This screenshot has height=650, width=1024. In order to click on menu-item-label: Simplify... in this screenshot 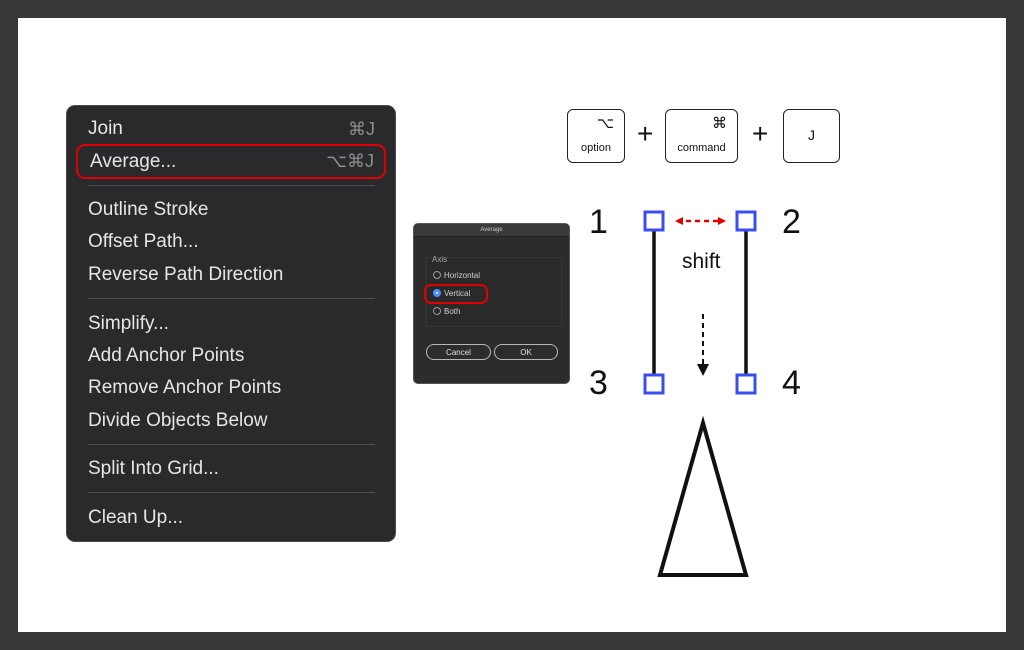, I will do `click(128, 323)`.